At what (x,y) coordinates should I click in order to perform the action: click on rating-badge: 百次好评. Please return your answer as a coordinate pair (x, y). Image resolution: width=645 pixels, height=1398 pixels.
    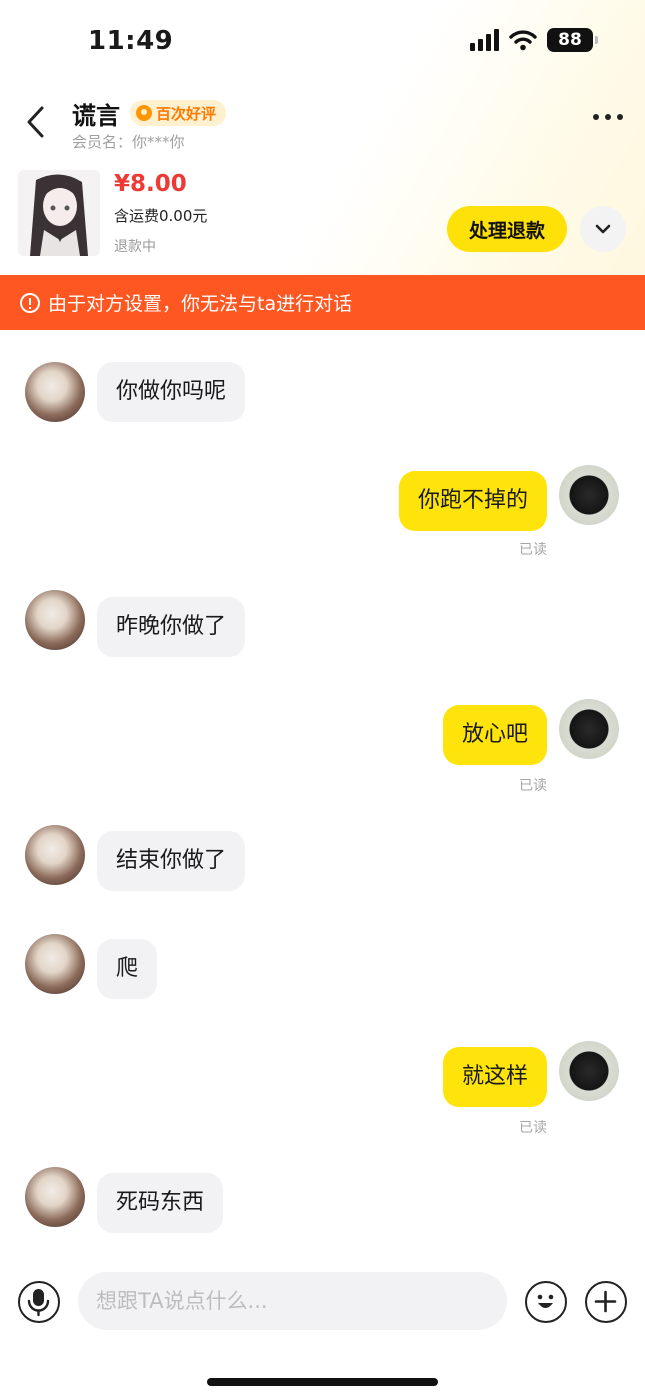
    Looking at the image, I should click on (178, 113).